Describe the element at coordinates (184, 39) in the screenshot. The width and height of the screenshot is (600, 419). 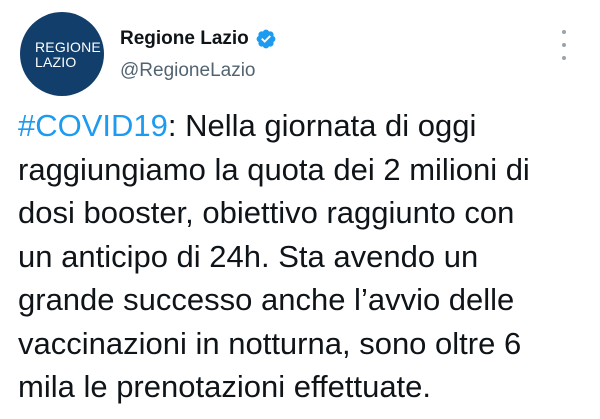
I see `display-name: Regione Lazio` at that location.